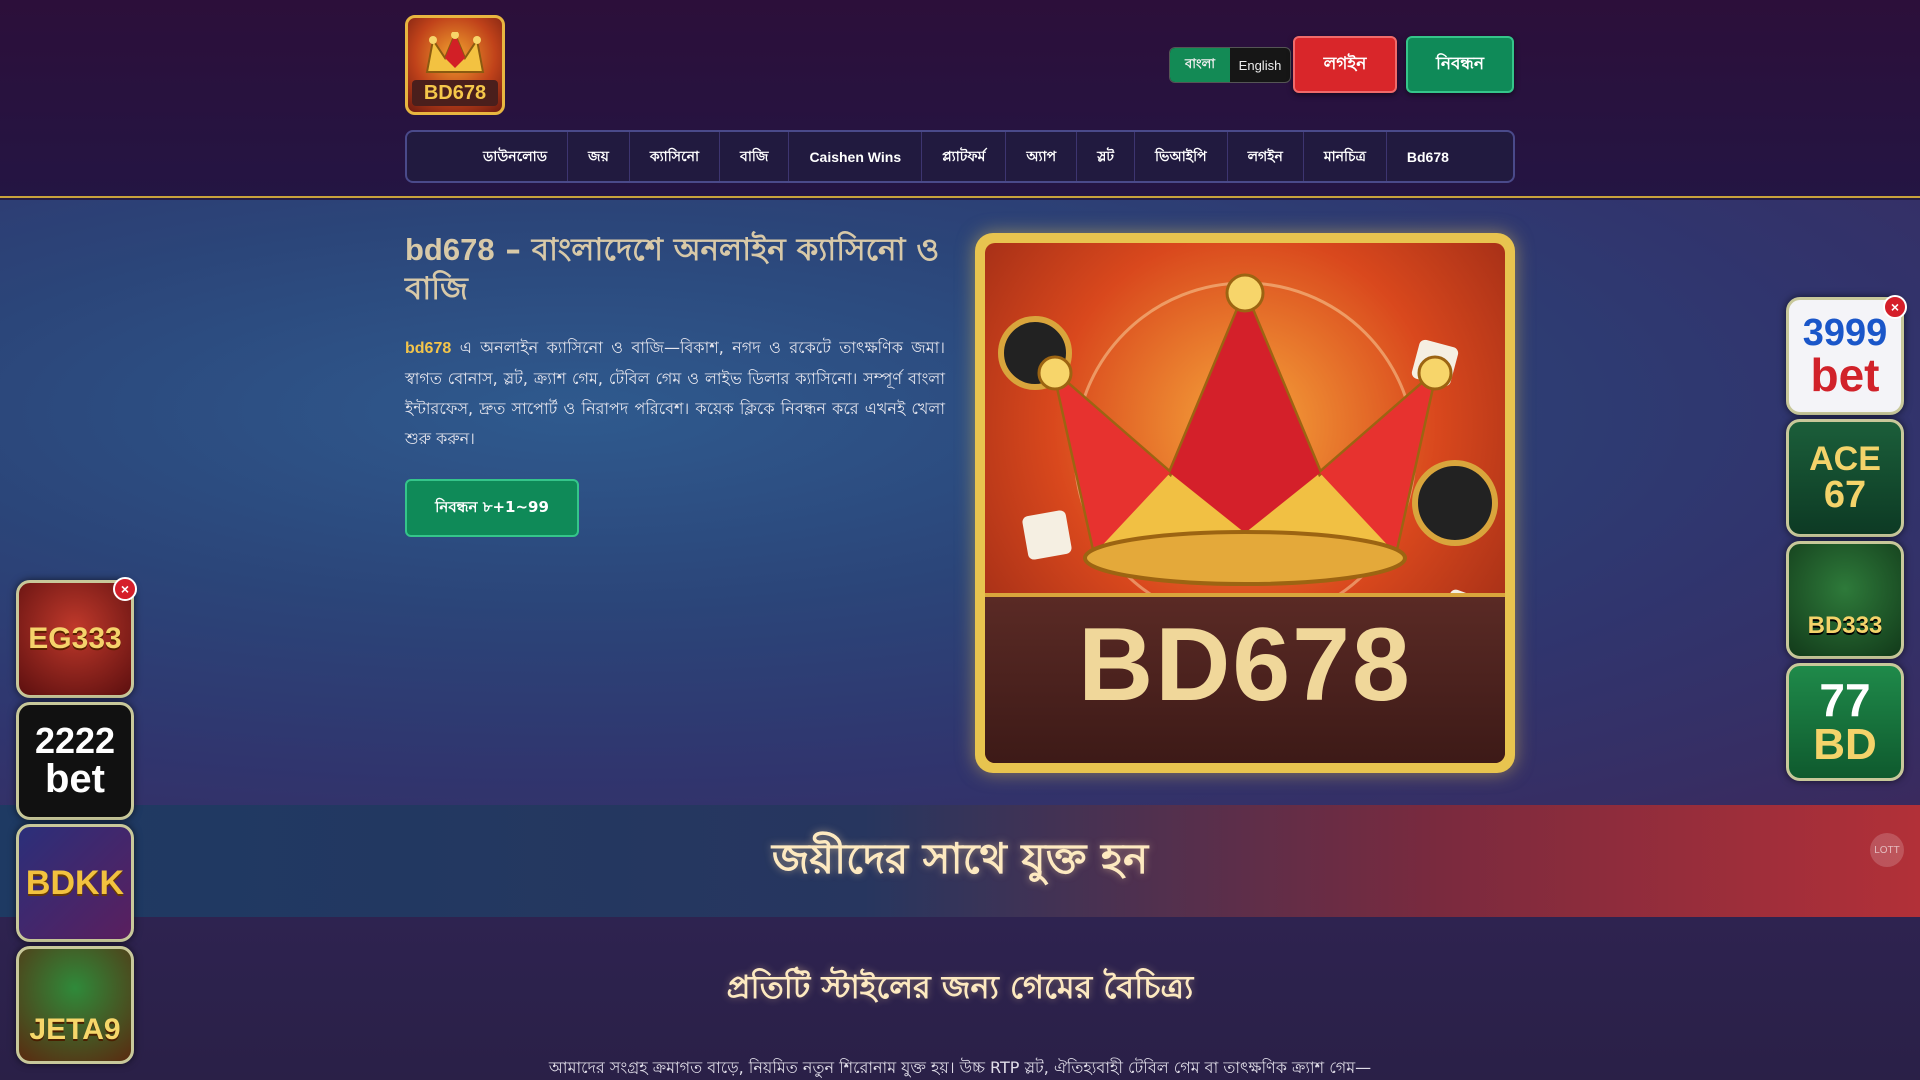 The height and width of the screenshot is (1080, 1920). I want to click on lottery-icon: LOTT, so click(1887, 850).